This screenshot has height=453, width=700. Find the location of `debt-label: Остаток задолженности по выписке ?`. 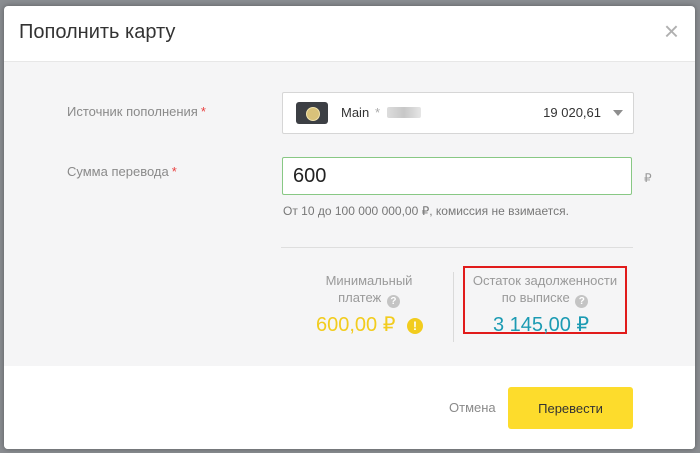

debt-label: Остаток задолженности по выписке ? is located at coordinates (545, 290).